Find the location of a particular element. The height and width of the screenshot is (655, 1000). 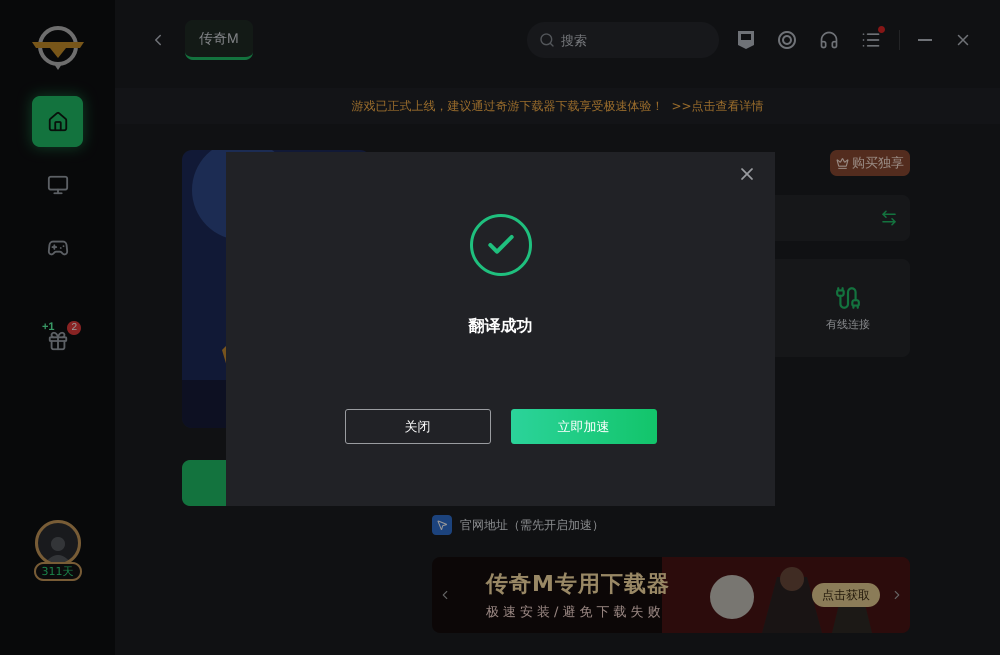

promo-banner: 传奇M专用下载器 极速安装/避免下载失败 点击获取 is located at coordinates (671, 595).